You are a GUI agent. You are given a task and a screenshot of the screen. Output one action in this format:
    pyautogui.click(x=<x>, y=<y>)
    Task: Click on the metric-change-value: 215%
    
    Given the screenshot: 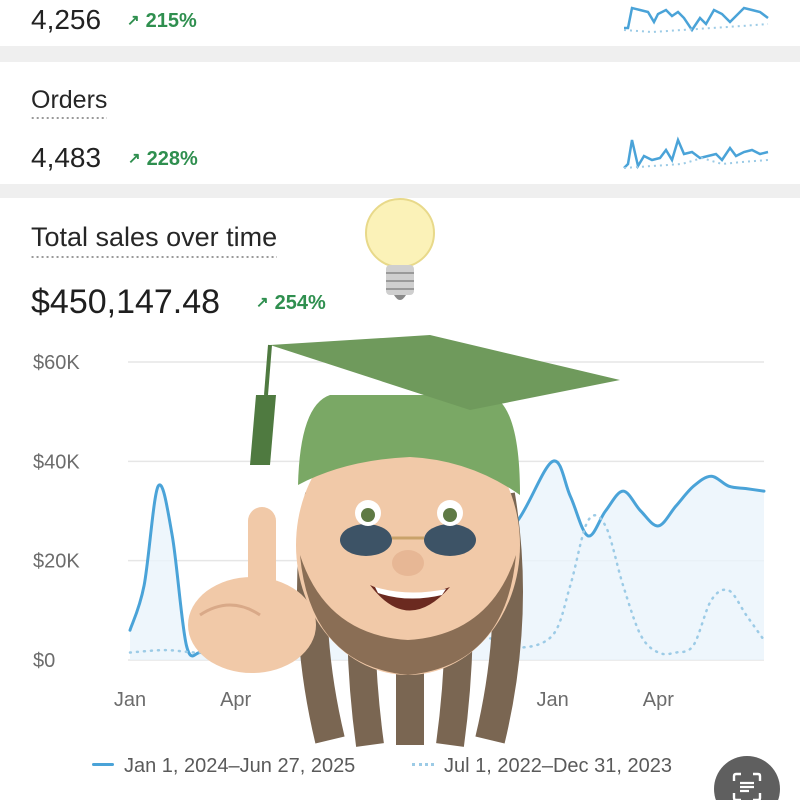 What is the action you would take?
    pyautogui.click(x=171, y=21)
    